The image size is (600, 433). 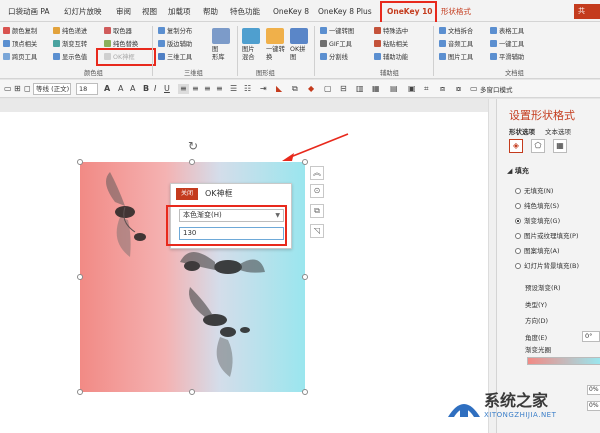 I want to click on edge-assist-icon, so click(x=161, y=43).